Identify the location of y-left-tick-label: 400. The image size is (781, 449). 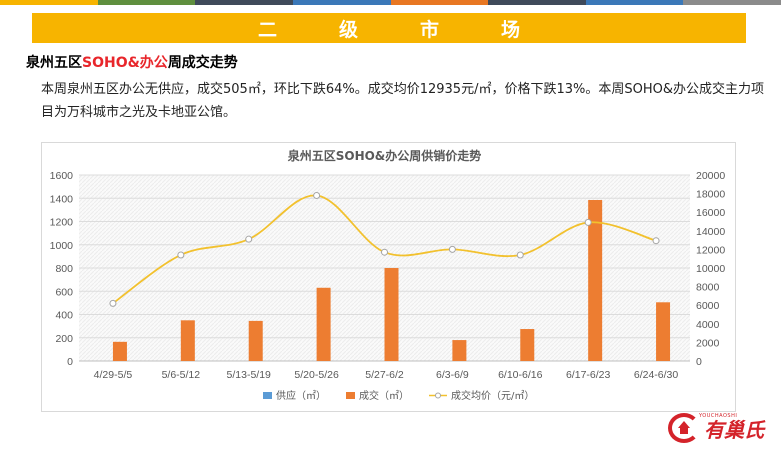
(64, 316).